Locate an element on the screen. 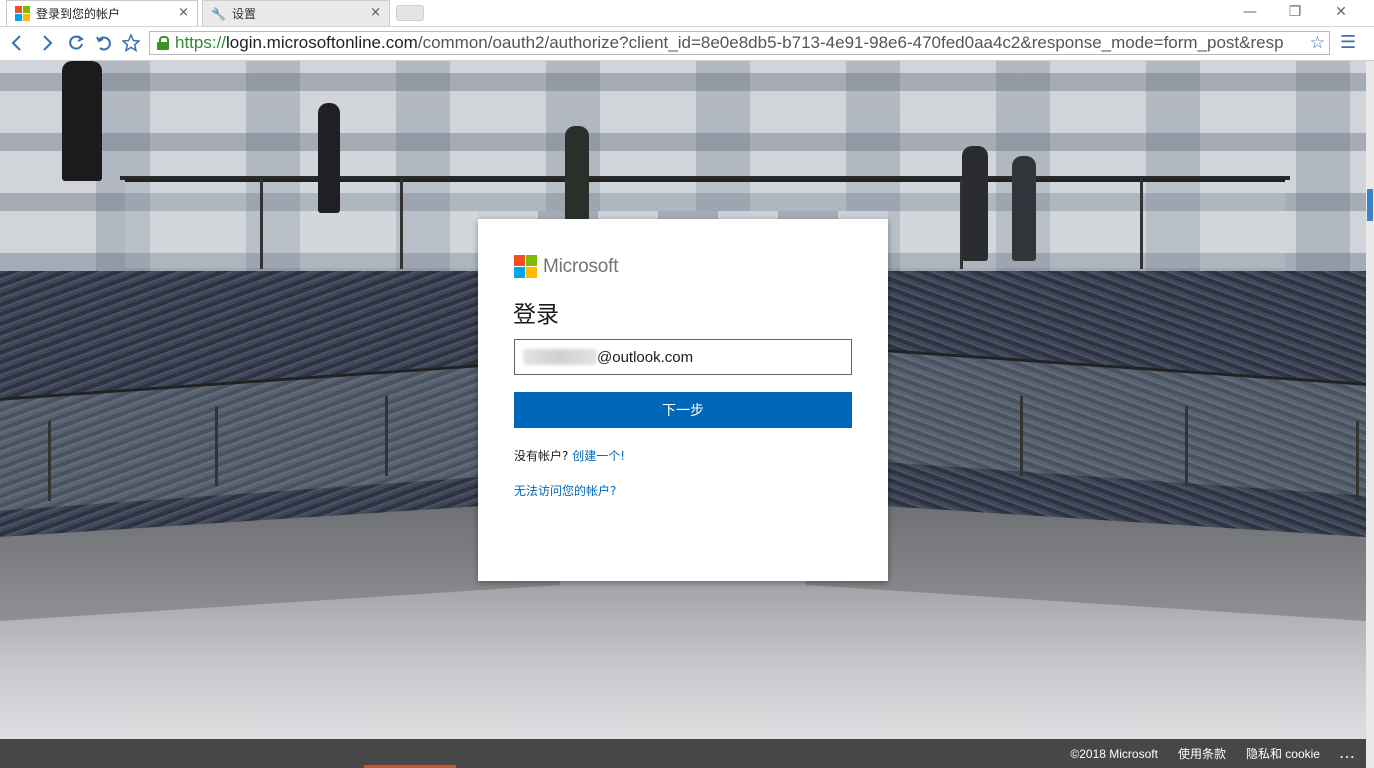  scrollbar is located at coordinates (1370, 414).